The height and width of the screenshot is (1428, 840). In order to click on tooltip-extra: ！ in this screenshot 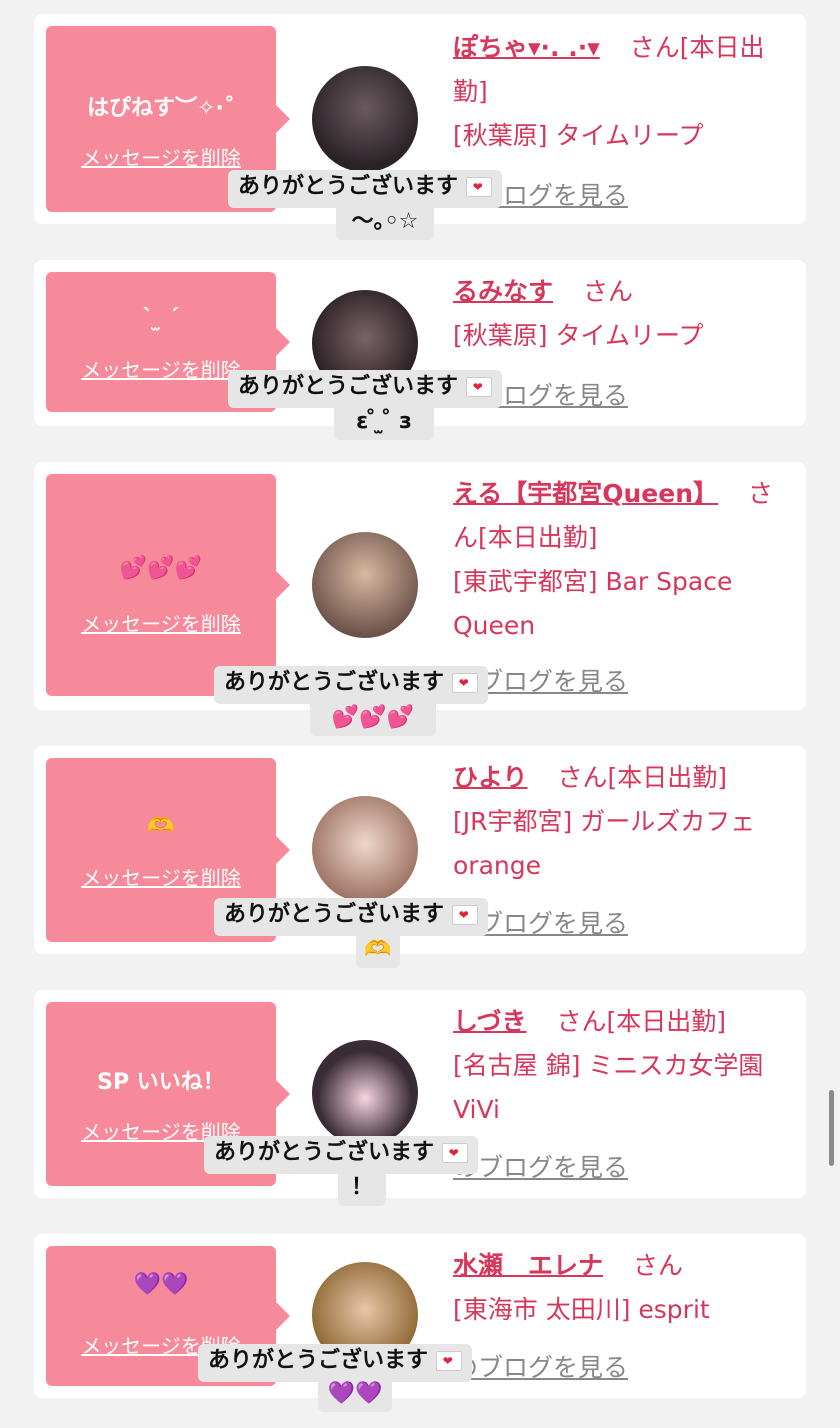, I will do `click(362, 1189)`.